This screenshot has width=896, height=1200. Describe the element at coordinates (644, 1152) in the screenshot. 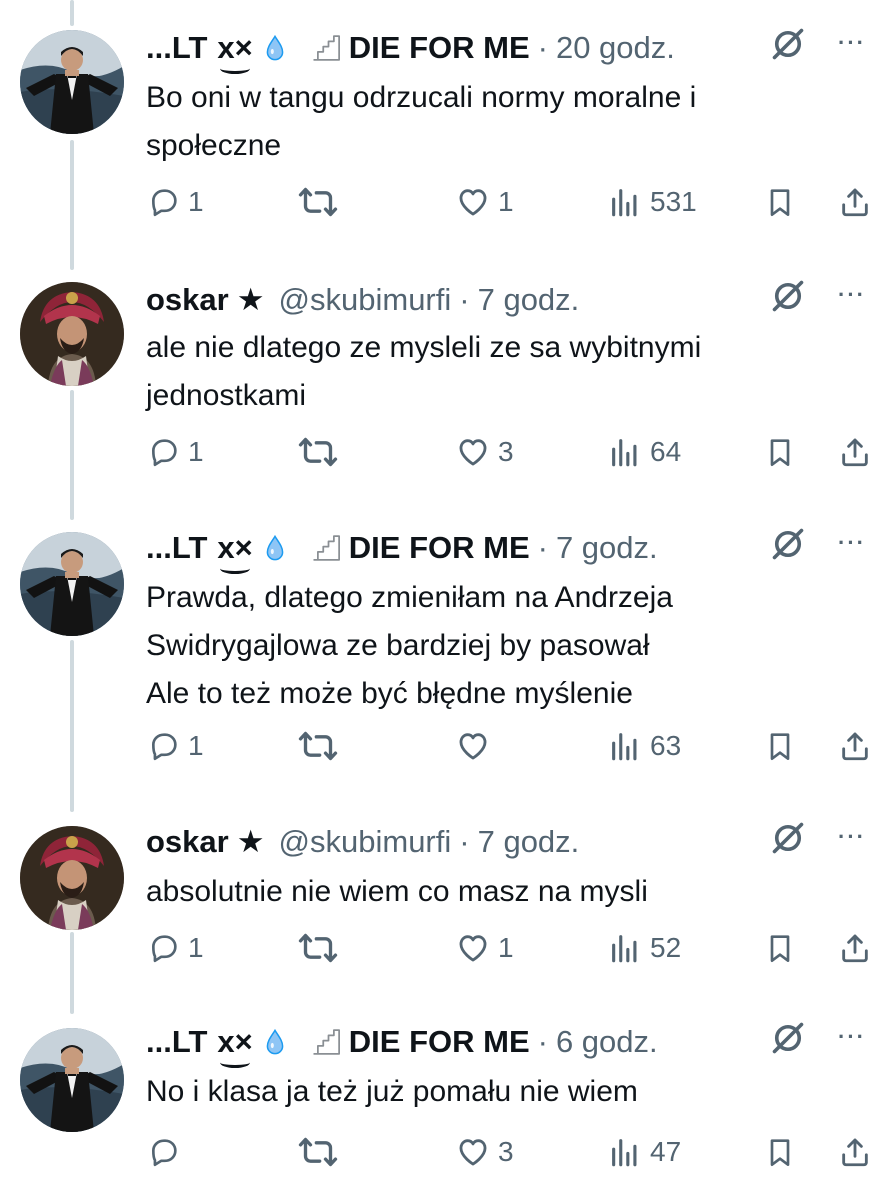

I see `views-button: 47` at that location.